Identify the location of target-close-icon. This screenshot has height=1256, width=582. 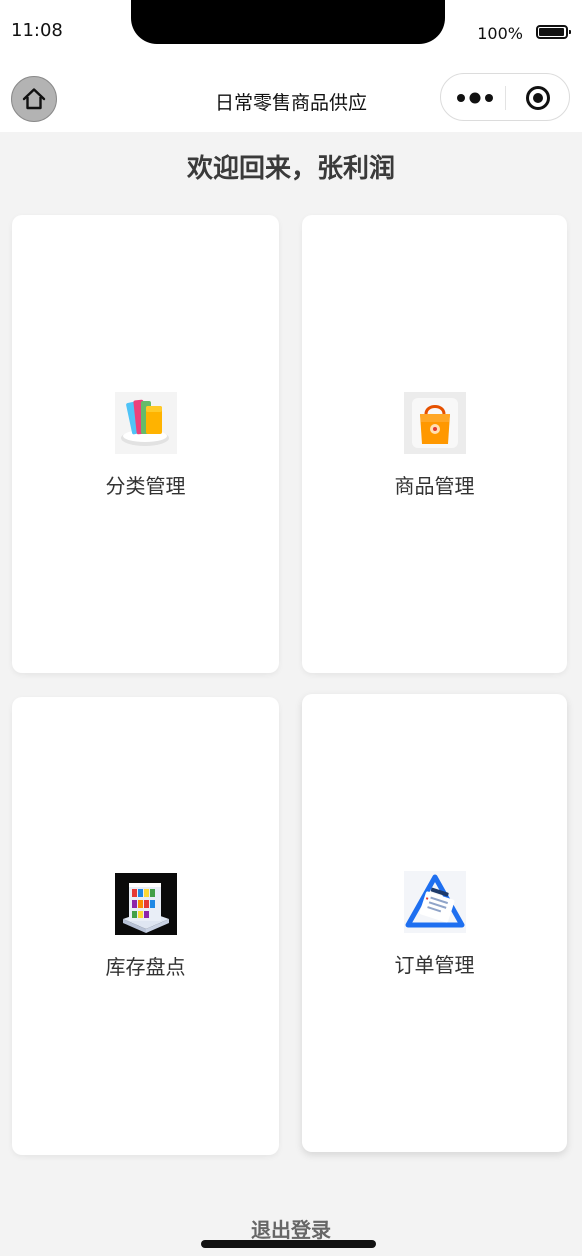
(538, 98).